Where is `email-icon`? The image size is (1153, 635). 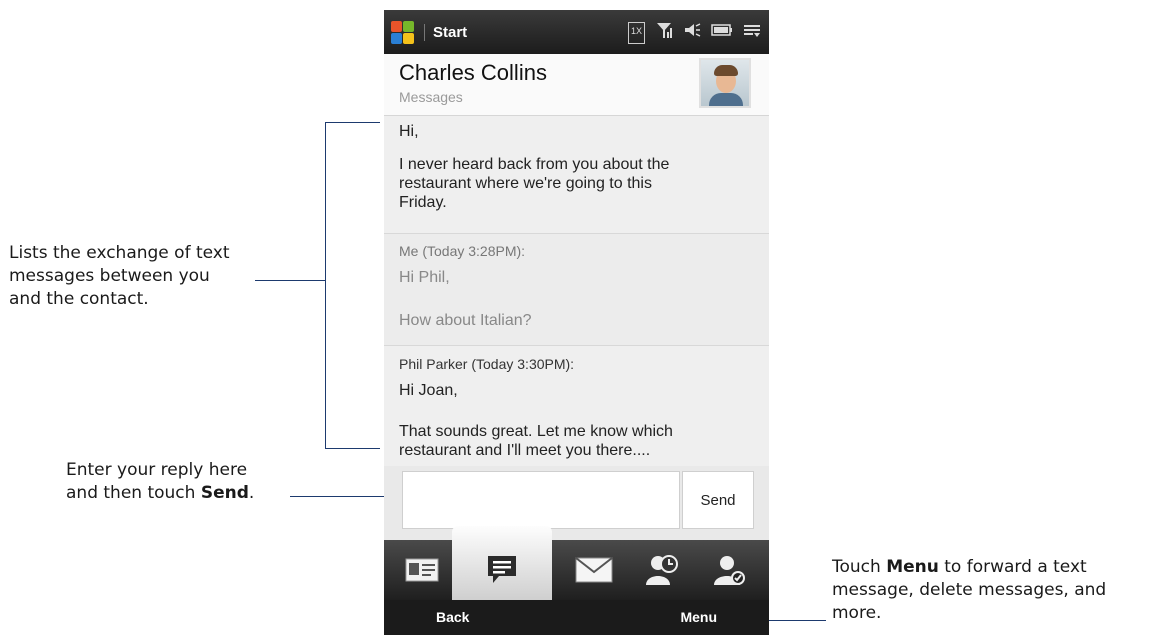 email-icon is located at coordinates (594, 570).